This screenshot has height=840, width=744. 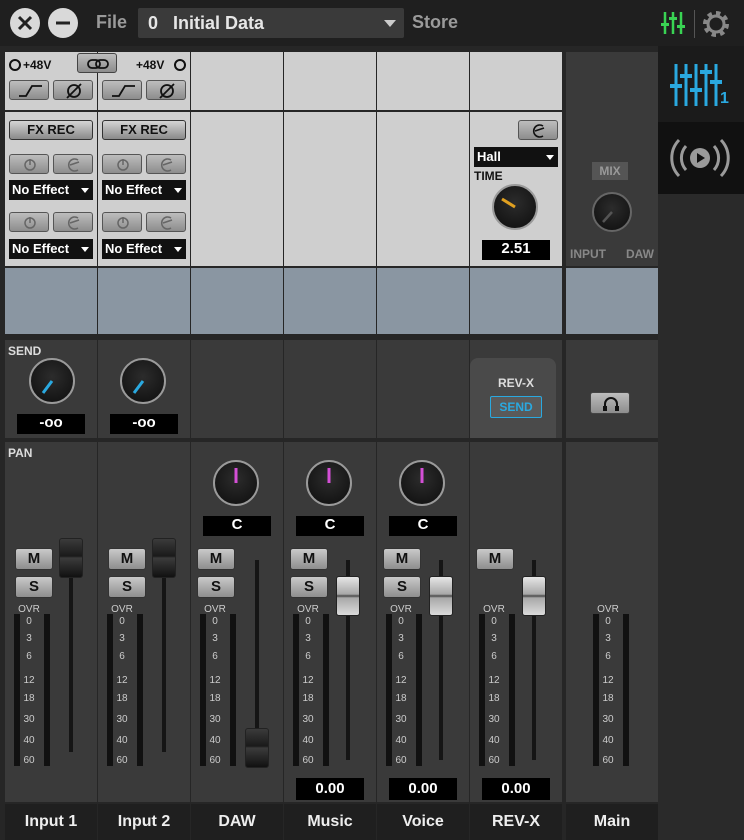 What do you see at coordinates (494, 719) in the screenshot?
I see `scale-label: 30` at bounding box center [494, 719].